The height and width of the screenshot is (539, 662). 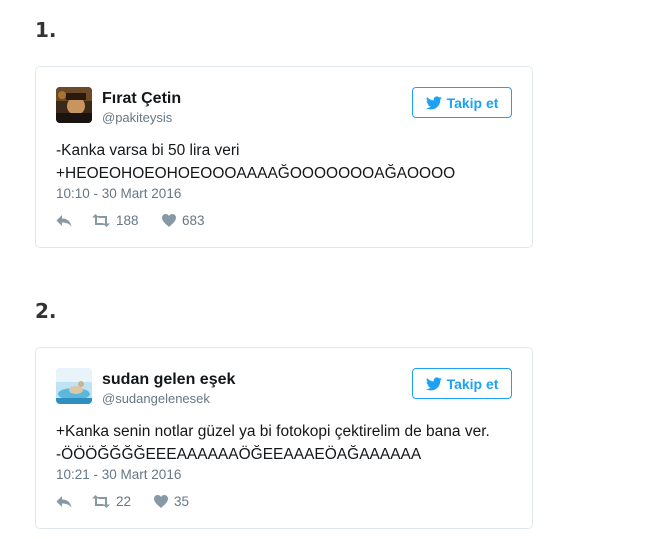 I want to click on tweet-actions: 188 683, so click(x=130, y=220).